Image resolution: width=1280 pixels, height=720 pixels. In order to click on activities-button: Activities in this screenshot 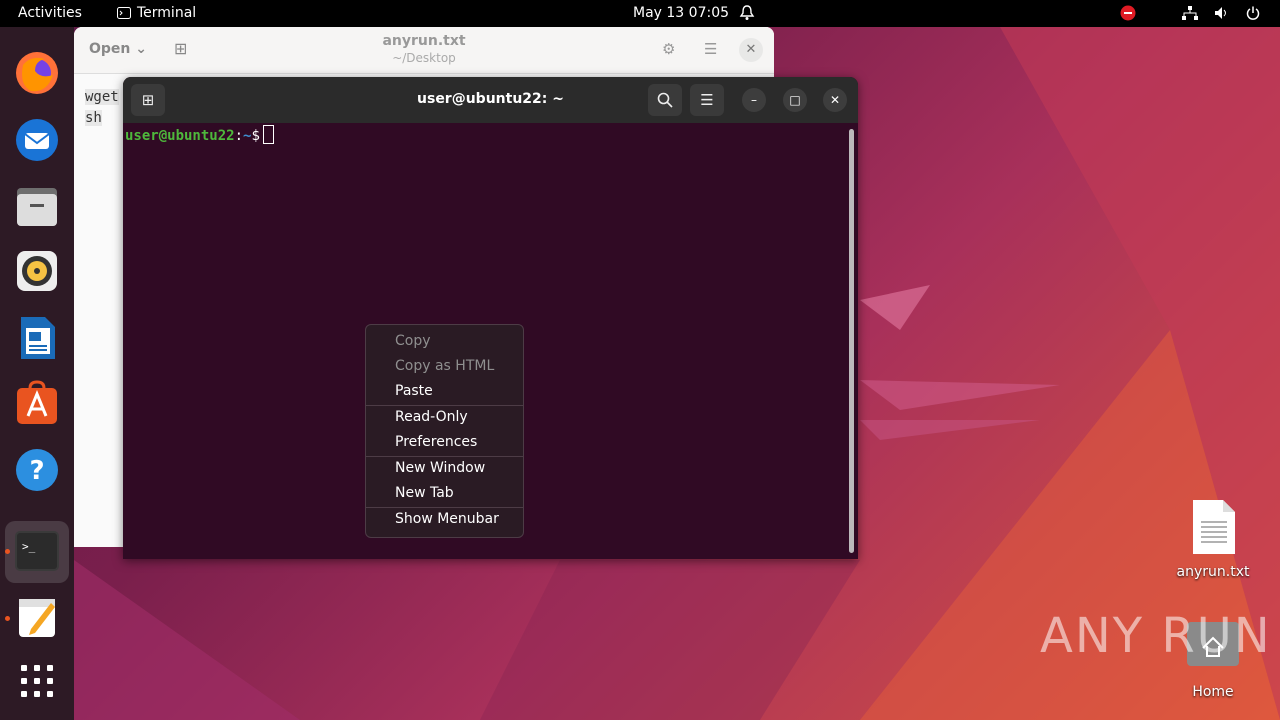, I will do `click(50, 13)`.